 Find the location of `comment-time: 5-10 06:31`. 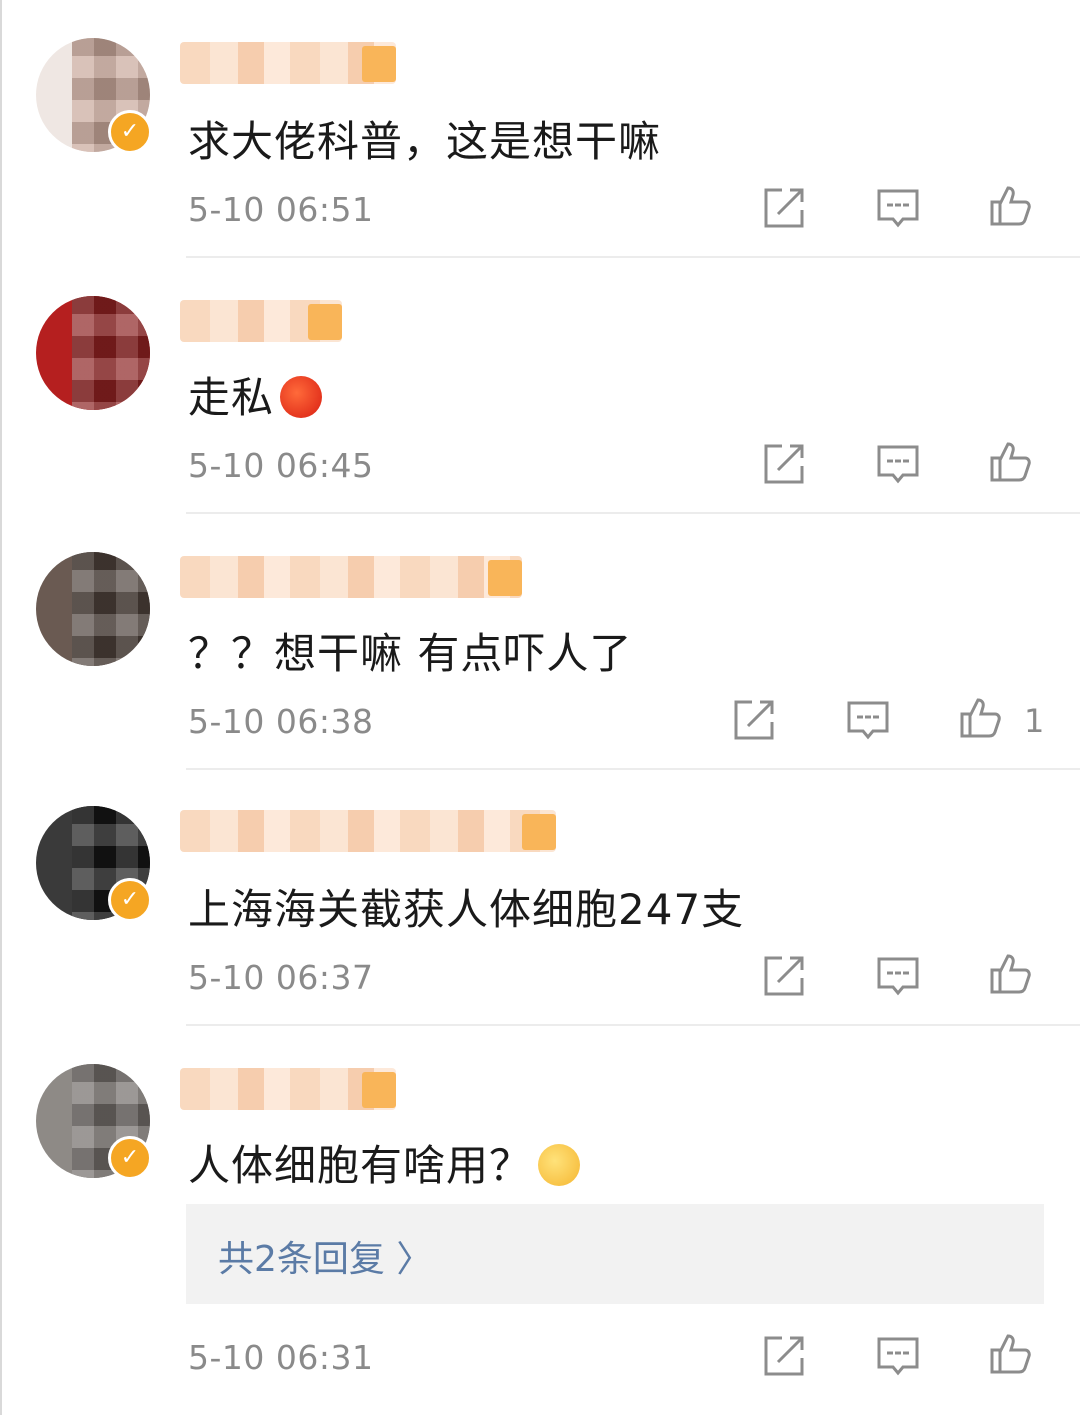

comment-time: 5-10 06:31 is located at coordinates (281, 1357).